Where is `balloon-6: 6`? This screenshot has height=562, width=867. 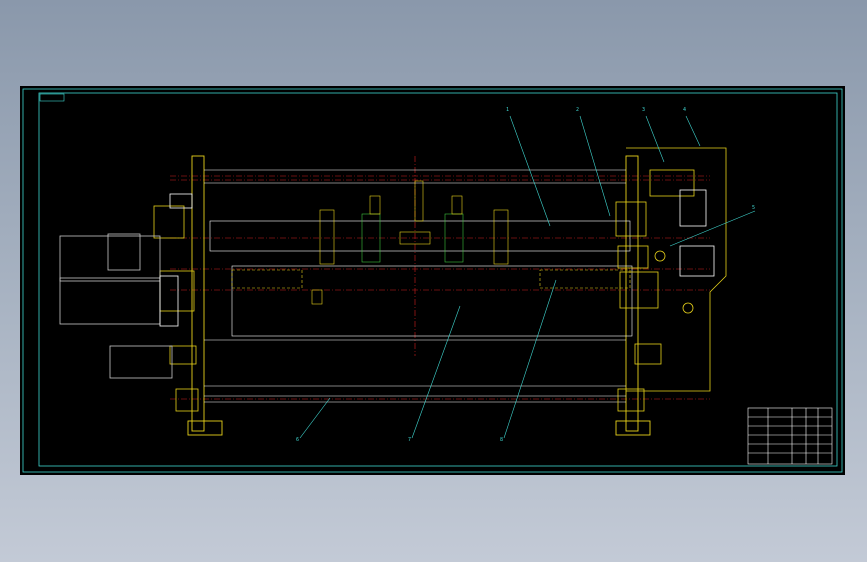 balloon-6: 6 is located at coordinates (298, 440).